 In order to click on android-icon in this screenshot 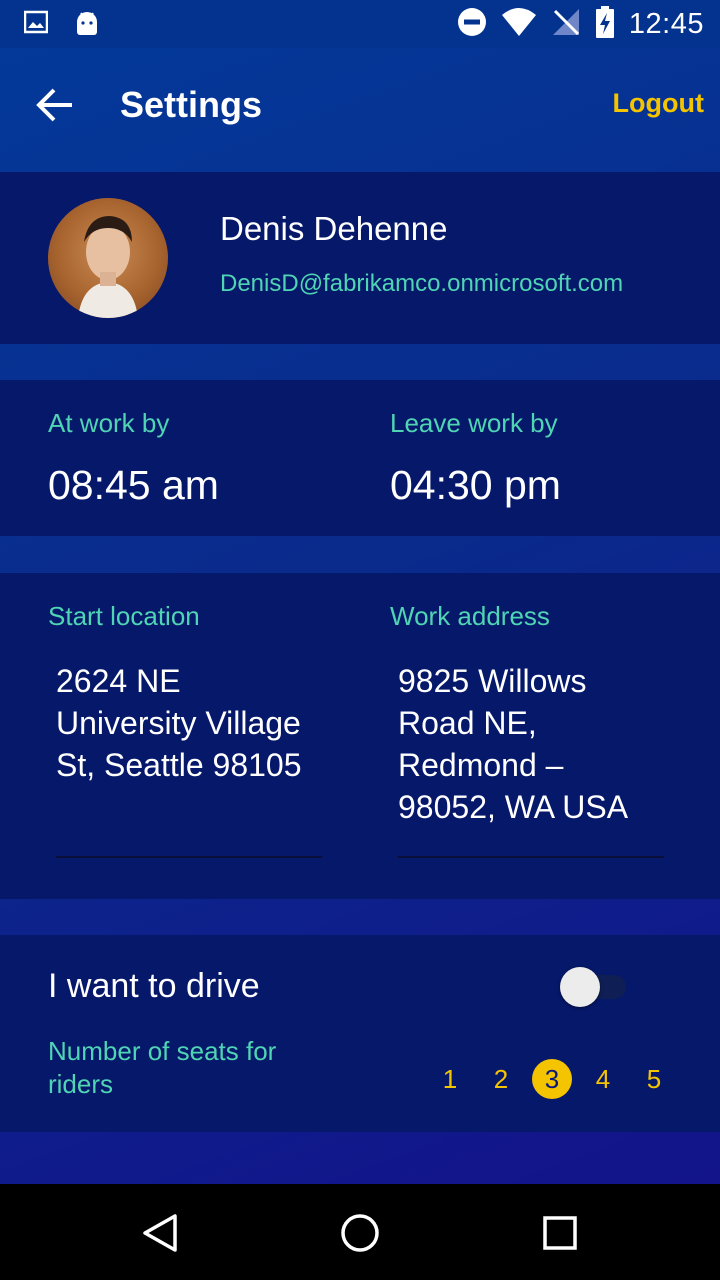, I will do `click(87, 25)`.